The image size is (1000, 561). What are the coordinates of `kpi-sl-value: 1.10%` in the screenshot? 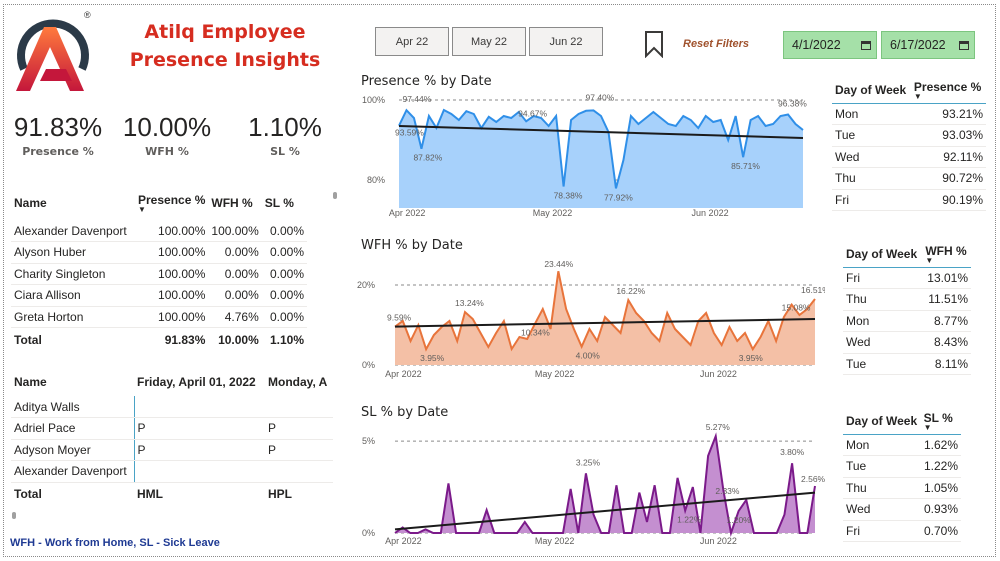 It's located at (285, 127).